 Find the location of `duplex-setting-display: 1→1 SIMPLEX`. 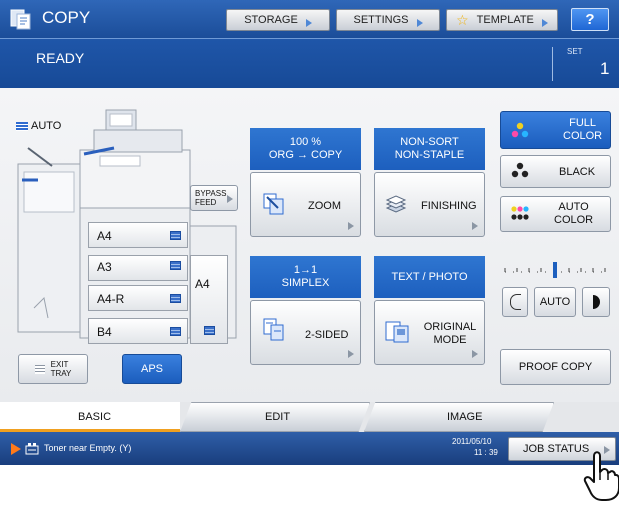

duplex-setting-display: 1→1 SIMPLEX is located at coordinates (305, 277).